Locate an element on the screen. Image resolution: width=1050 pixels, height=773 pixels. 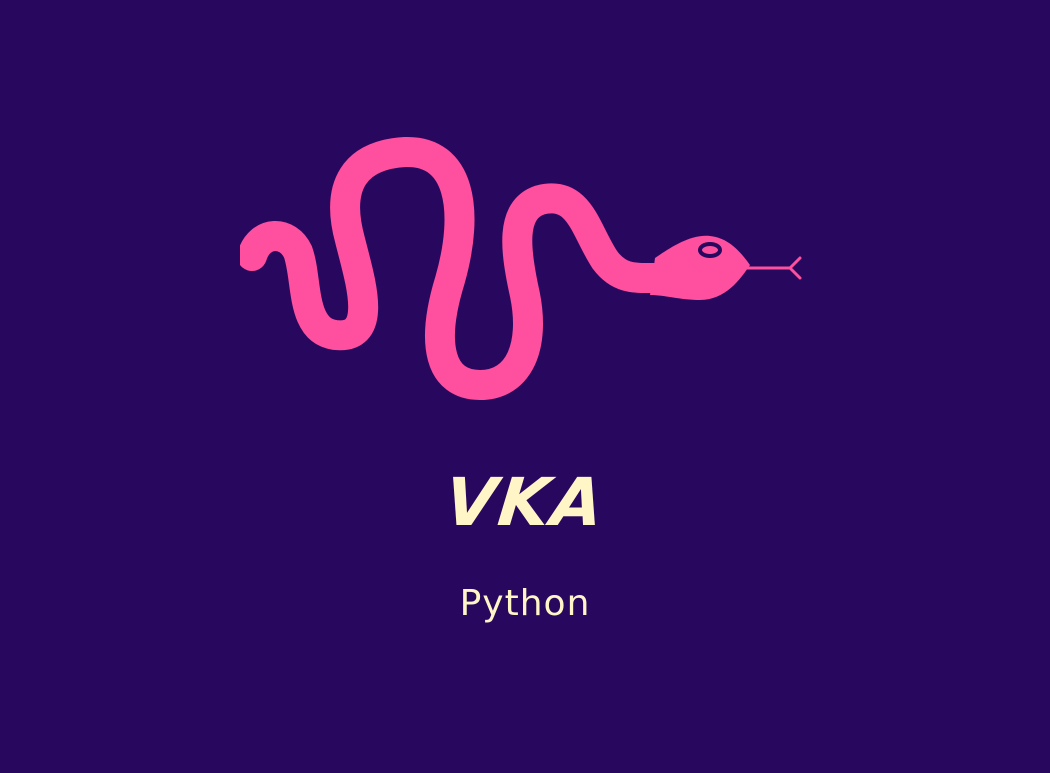
snake-head is located at coordinates (700, 267).